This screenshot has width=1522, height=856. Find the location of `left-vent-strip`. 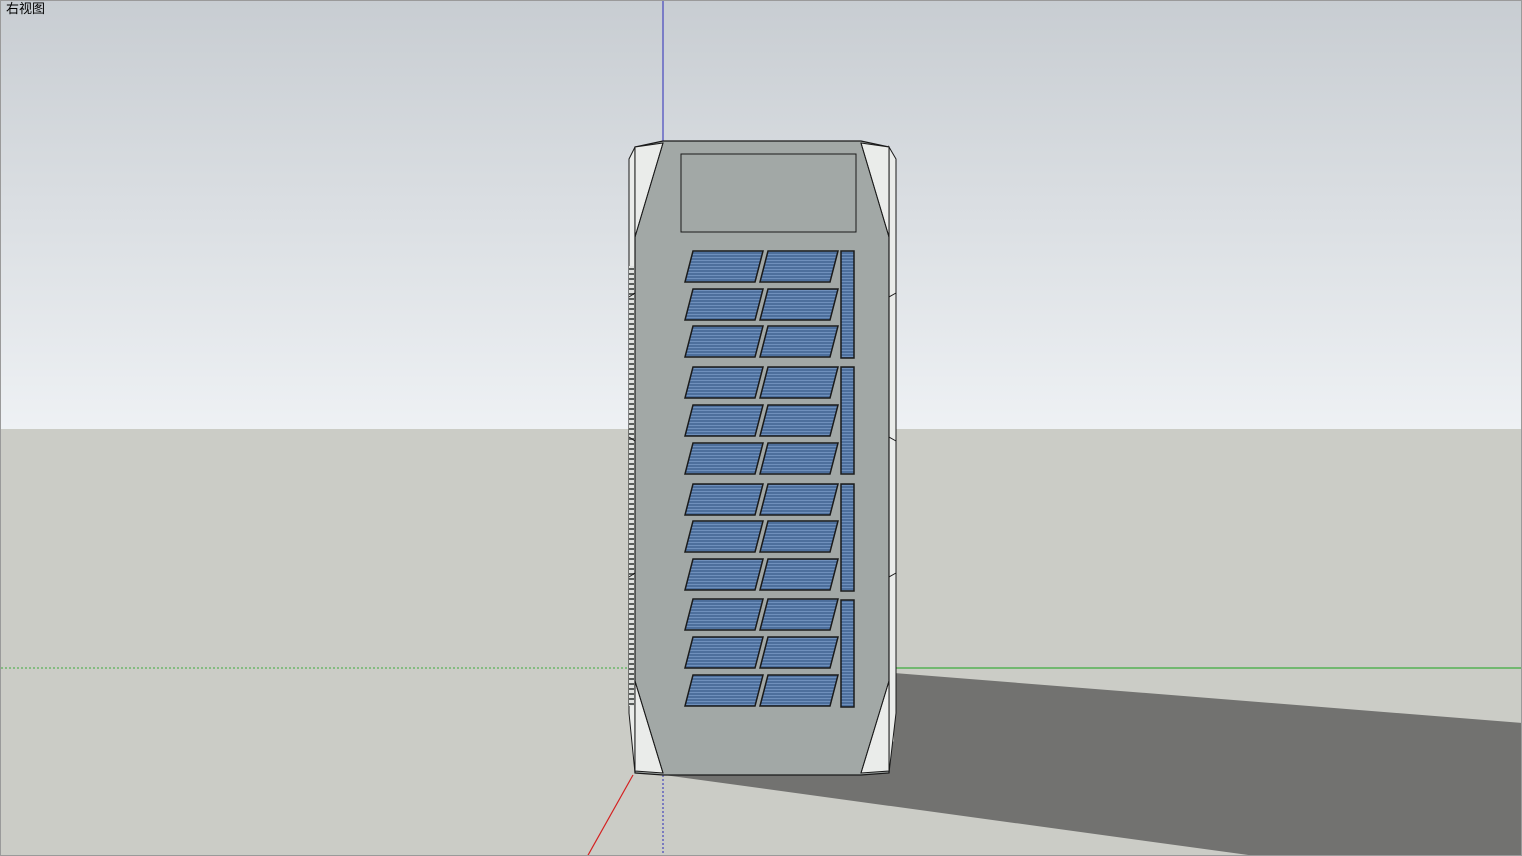

left-vent-strip is located at coordinates (631, 486).